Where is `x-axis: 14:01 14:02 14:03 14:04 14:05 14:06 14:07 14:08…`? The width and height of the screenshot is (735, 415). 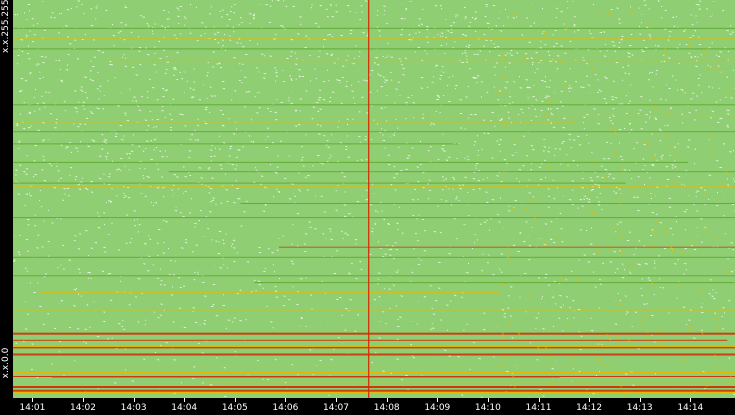
x-axis: 14:01 14:02 14:03 14:04 14:05 14:06 14:07 14:08… is located at coordinates (374, 406).